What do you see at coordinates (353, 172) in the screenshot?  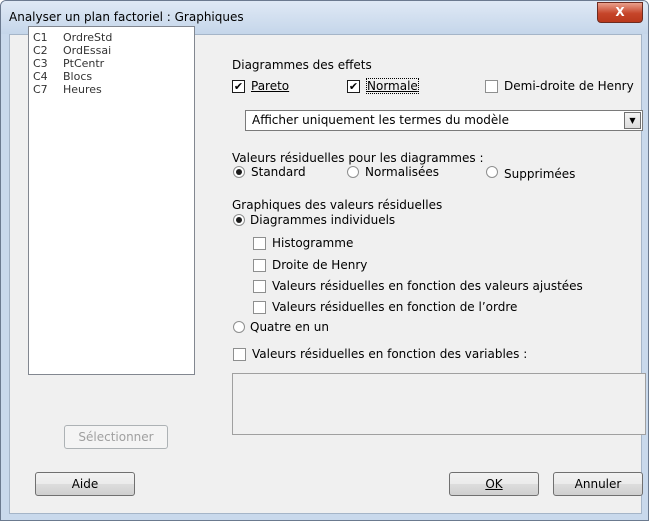 I see `normalisees-radio` at bounding box center [353, 172].